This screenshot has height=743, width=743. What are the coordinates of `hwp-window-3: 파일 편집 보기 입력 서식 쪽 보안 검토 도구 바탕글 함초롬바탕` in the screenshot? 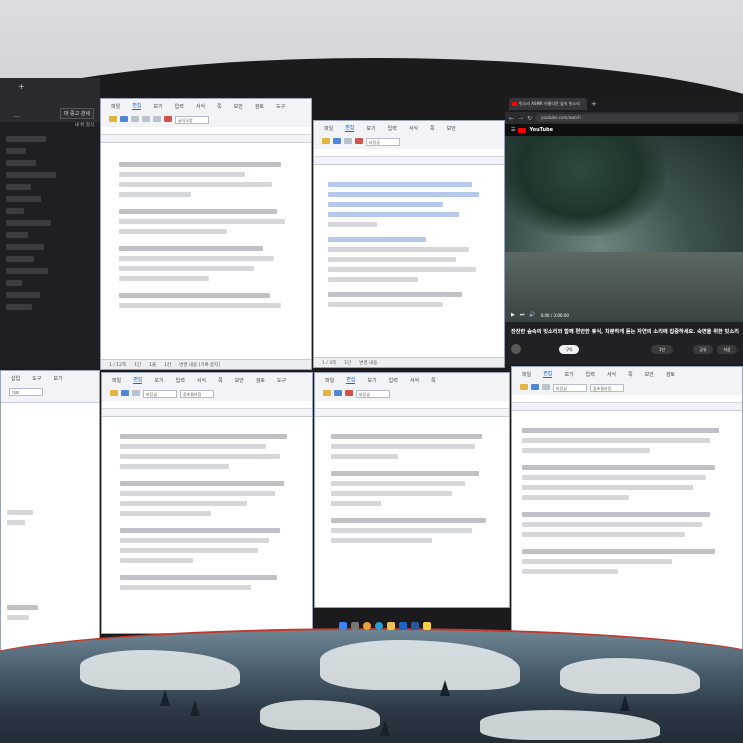 It's located at (207, 503).